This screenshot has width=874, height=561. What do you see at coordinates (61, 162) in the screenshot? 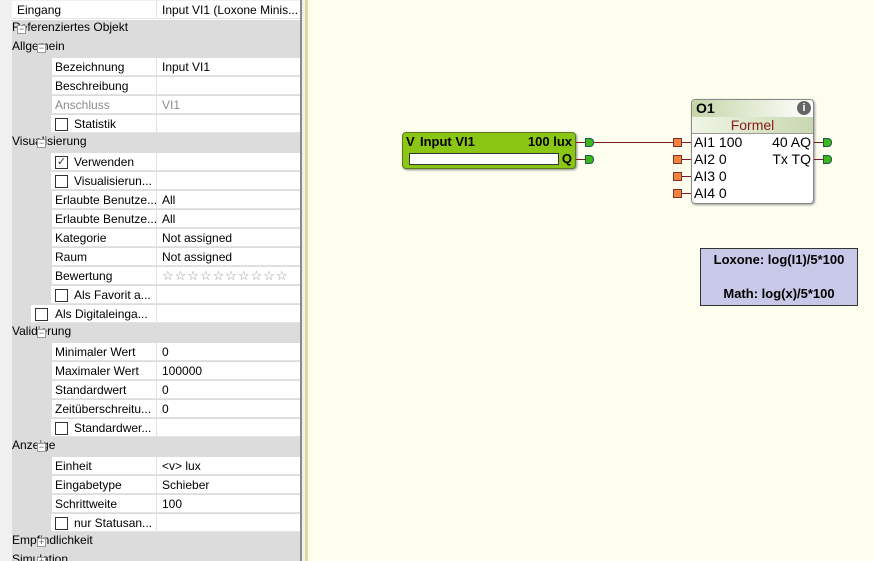
I see `checkbox-verwenden: ✓` at bounding box center [61, 162].